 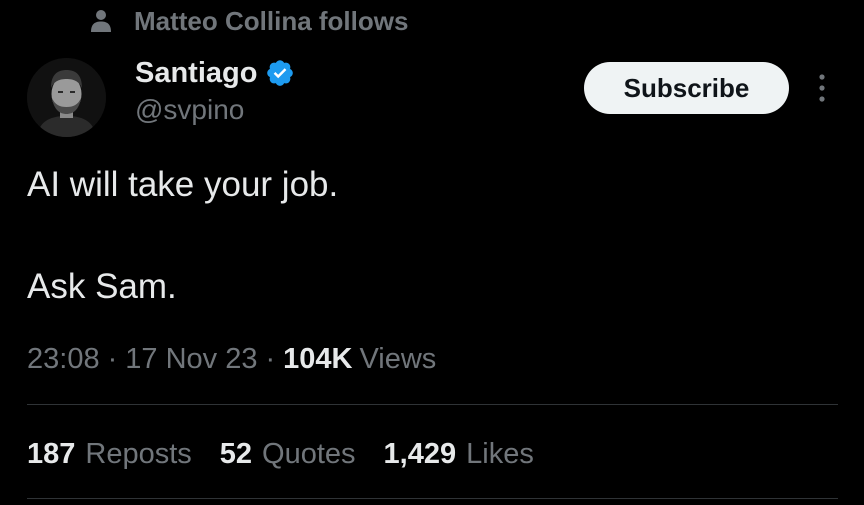 What do you see at coordinates (236, 453) in the screenshot?
I see `quotes-count: 52` at bounding box center [236, 453].